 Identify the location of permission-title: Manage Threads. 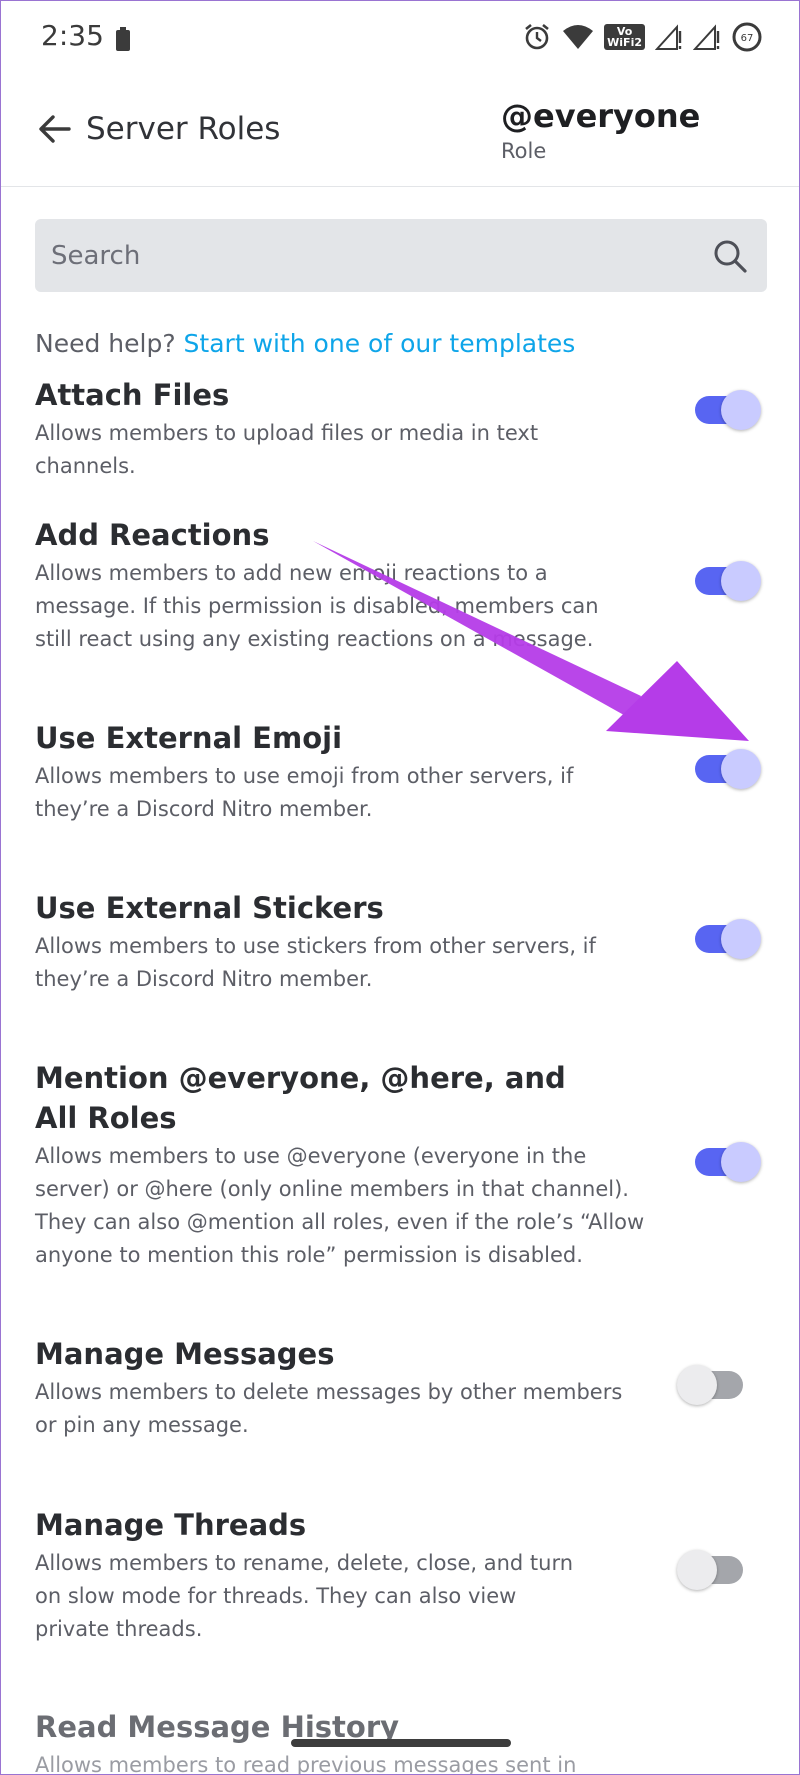
(171, 1525).